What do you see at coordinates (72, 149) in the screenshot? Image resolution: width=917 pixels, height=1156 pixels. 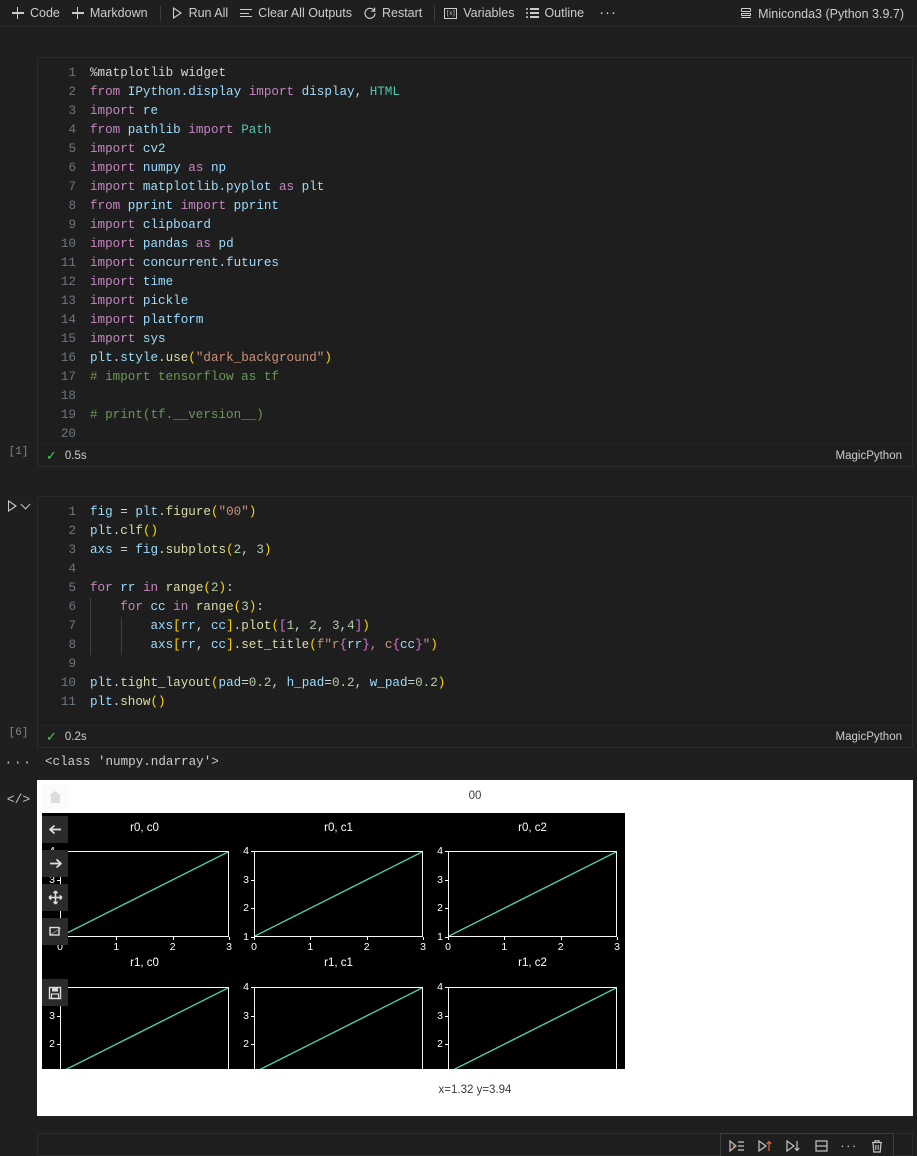 I see `line-number: 5` at bounding box center [72, 149].